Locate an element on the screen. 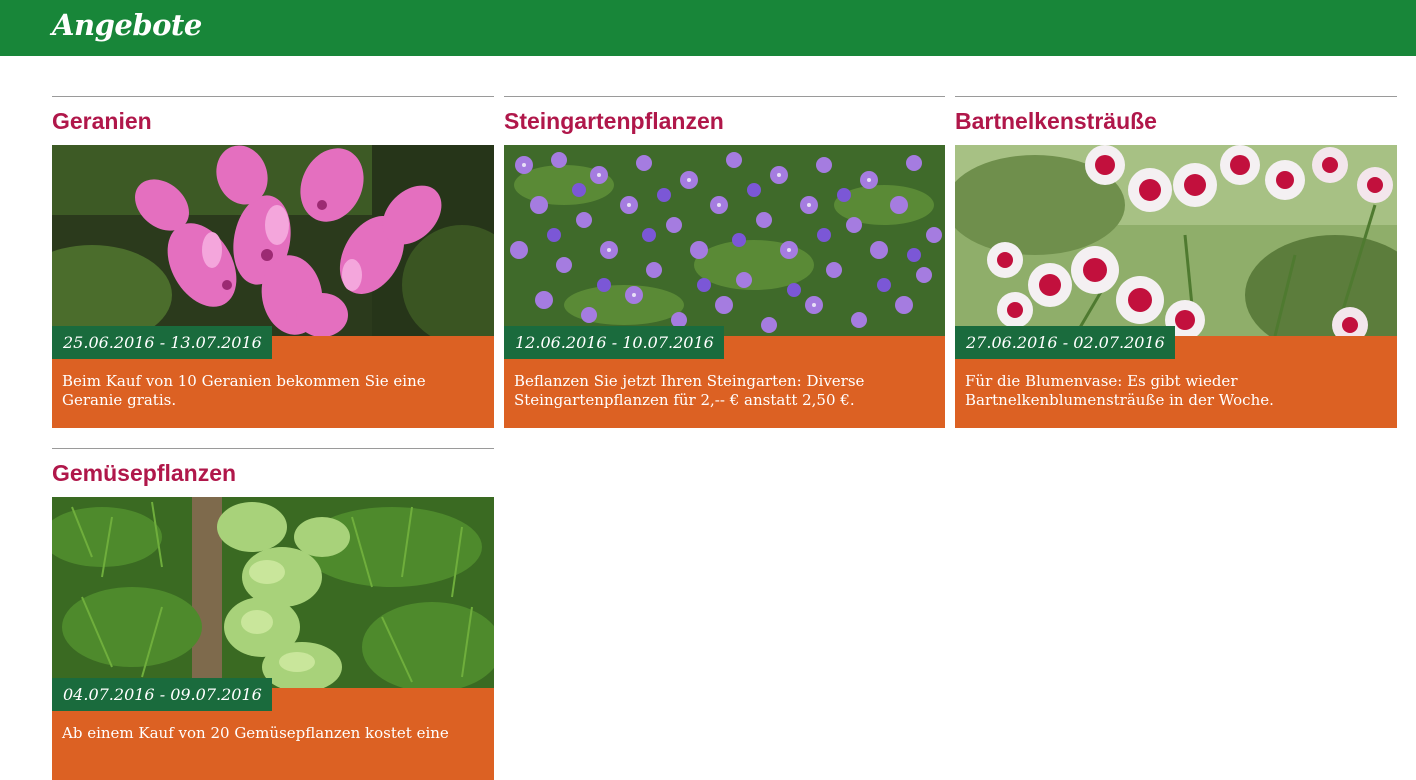 The height and width of the screenshot is (780, 1416). page-title: Angebote is located at coordinates (127, 25).